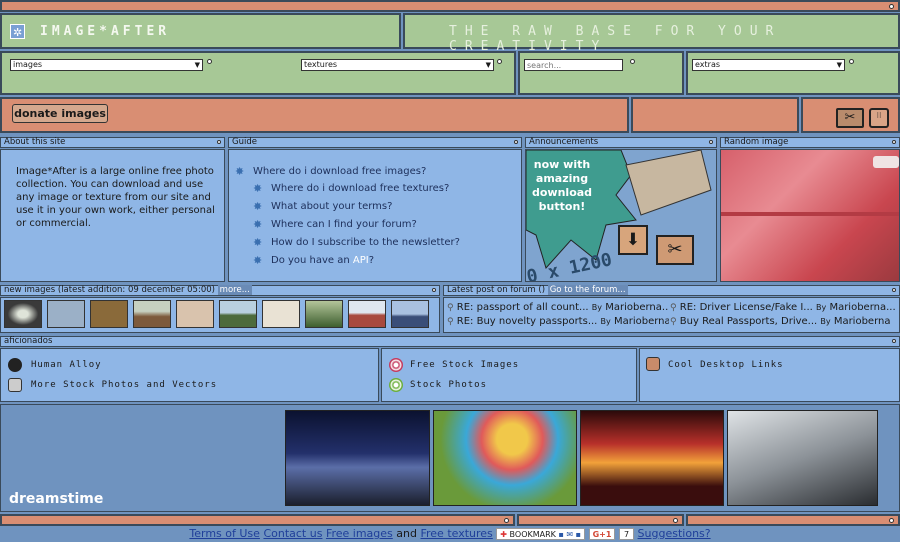 Image resolution: width=900 pixels, height=542 pixels. I want to click on guide-item-label: How do I subscribe to the newsletter?, so click(365, 242).